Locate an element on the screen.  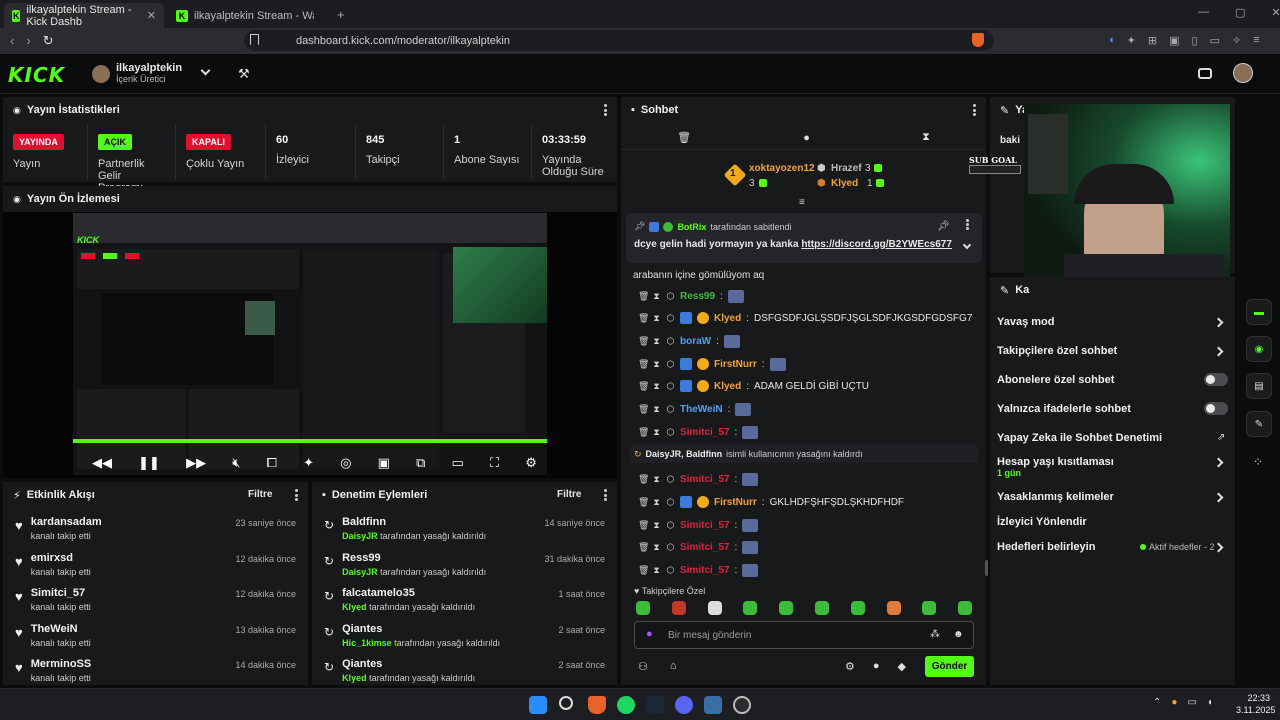
audio-icon: ◖ is located at coordinates (1111, 40).